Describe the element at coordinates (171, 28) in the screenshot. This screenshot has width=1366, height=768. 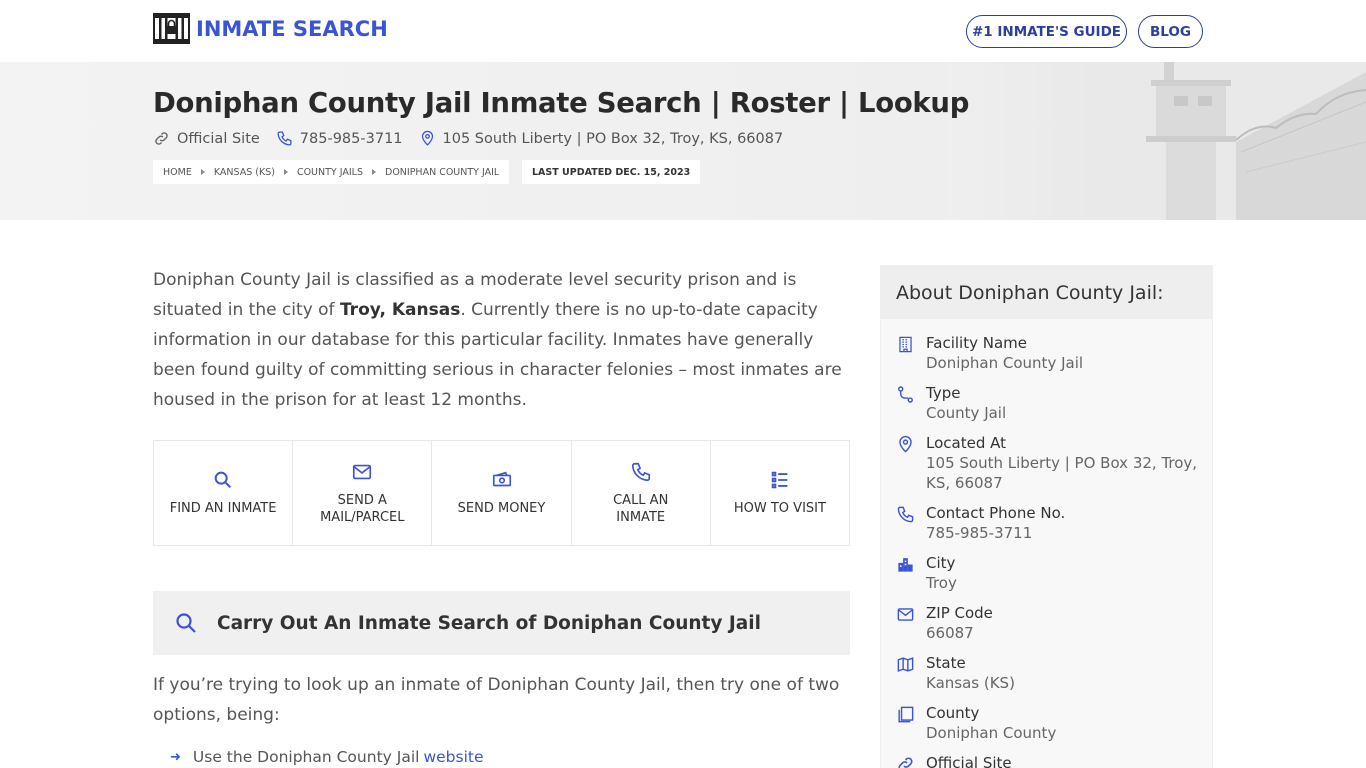
I see `jail-bars-logo-icon` at that location.